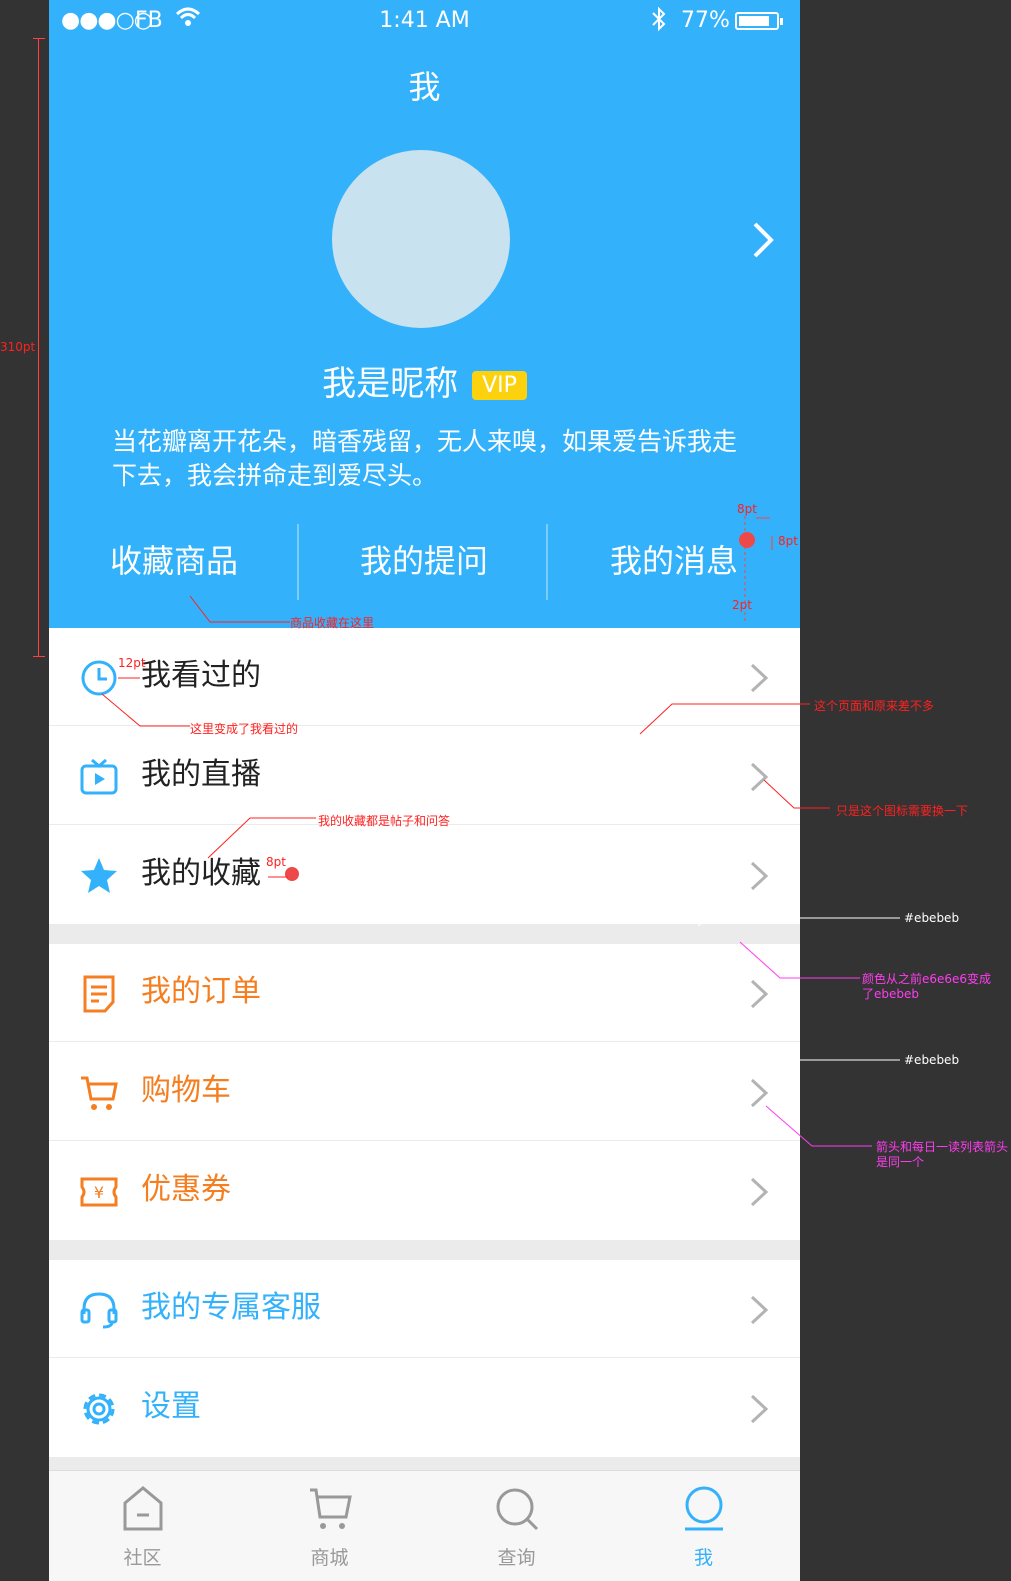 The image size is (1011, 1581). What do you see at coordinates (942, 1154) in the screenshot?
I see `annotation-arrow-same: 箭头和每日一读列表箭头是同一个` at bounding box center [942, 1154].